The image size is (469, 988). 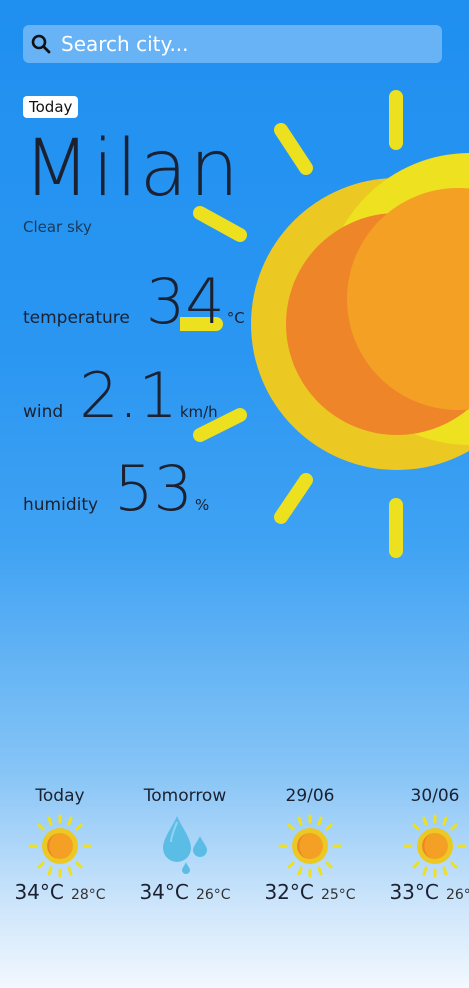 What do you see at coordinates (198, 412) in the screenshot?
I see `wind-unit: km/h` at bounding box center [198, 412].